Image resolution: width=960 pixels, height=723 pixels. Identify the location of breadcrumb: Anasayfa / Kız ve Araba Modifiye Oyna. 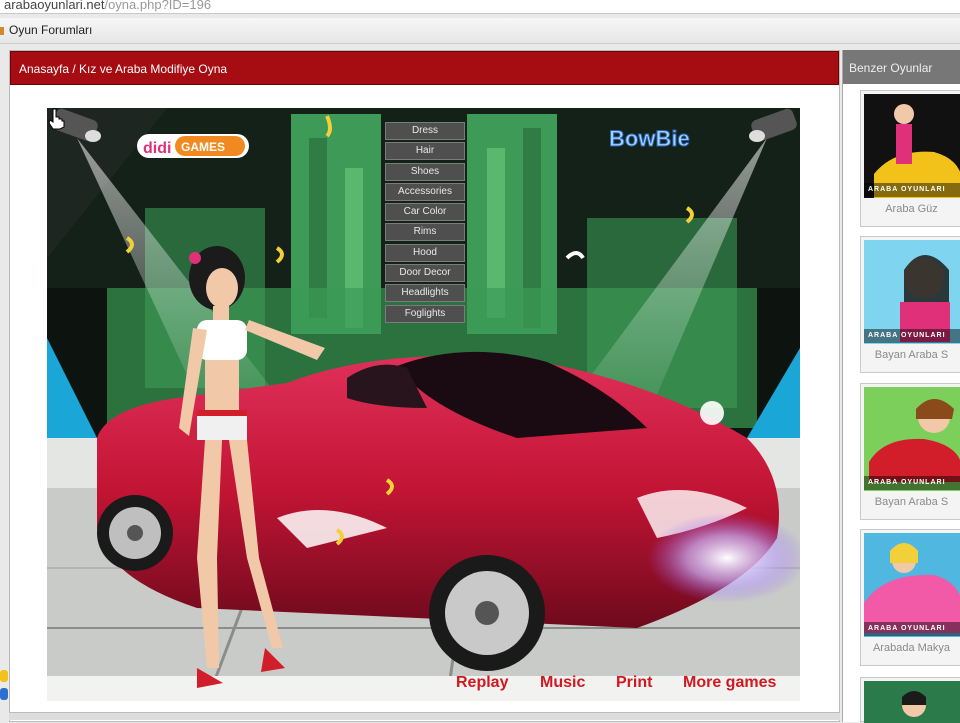
(123, 69).